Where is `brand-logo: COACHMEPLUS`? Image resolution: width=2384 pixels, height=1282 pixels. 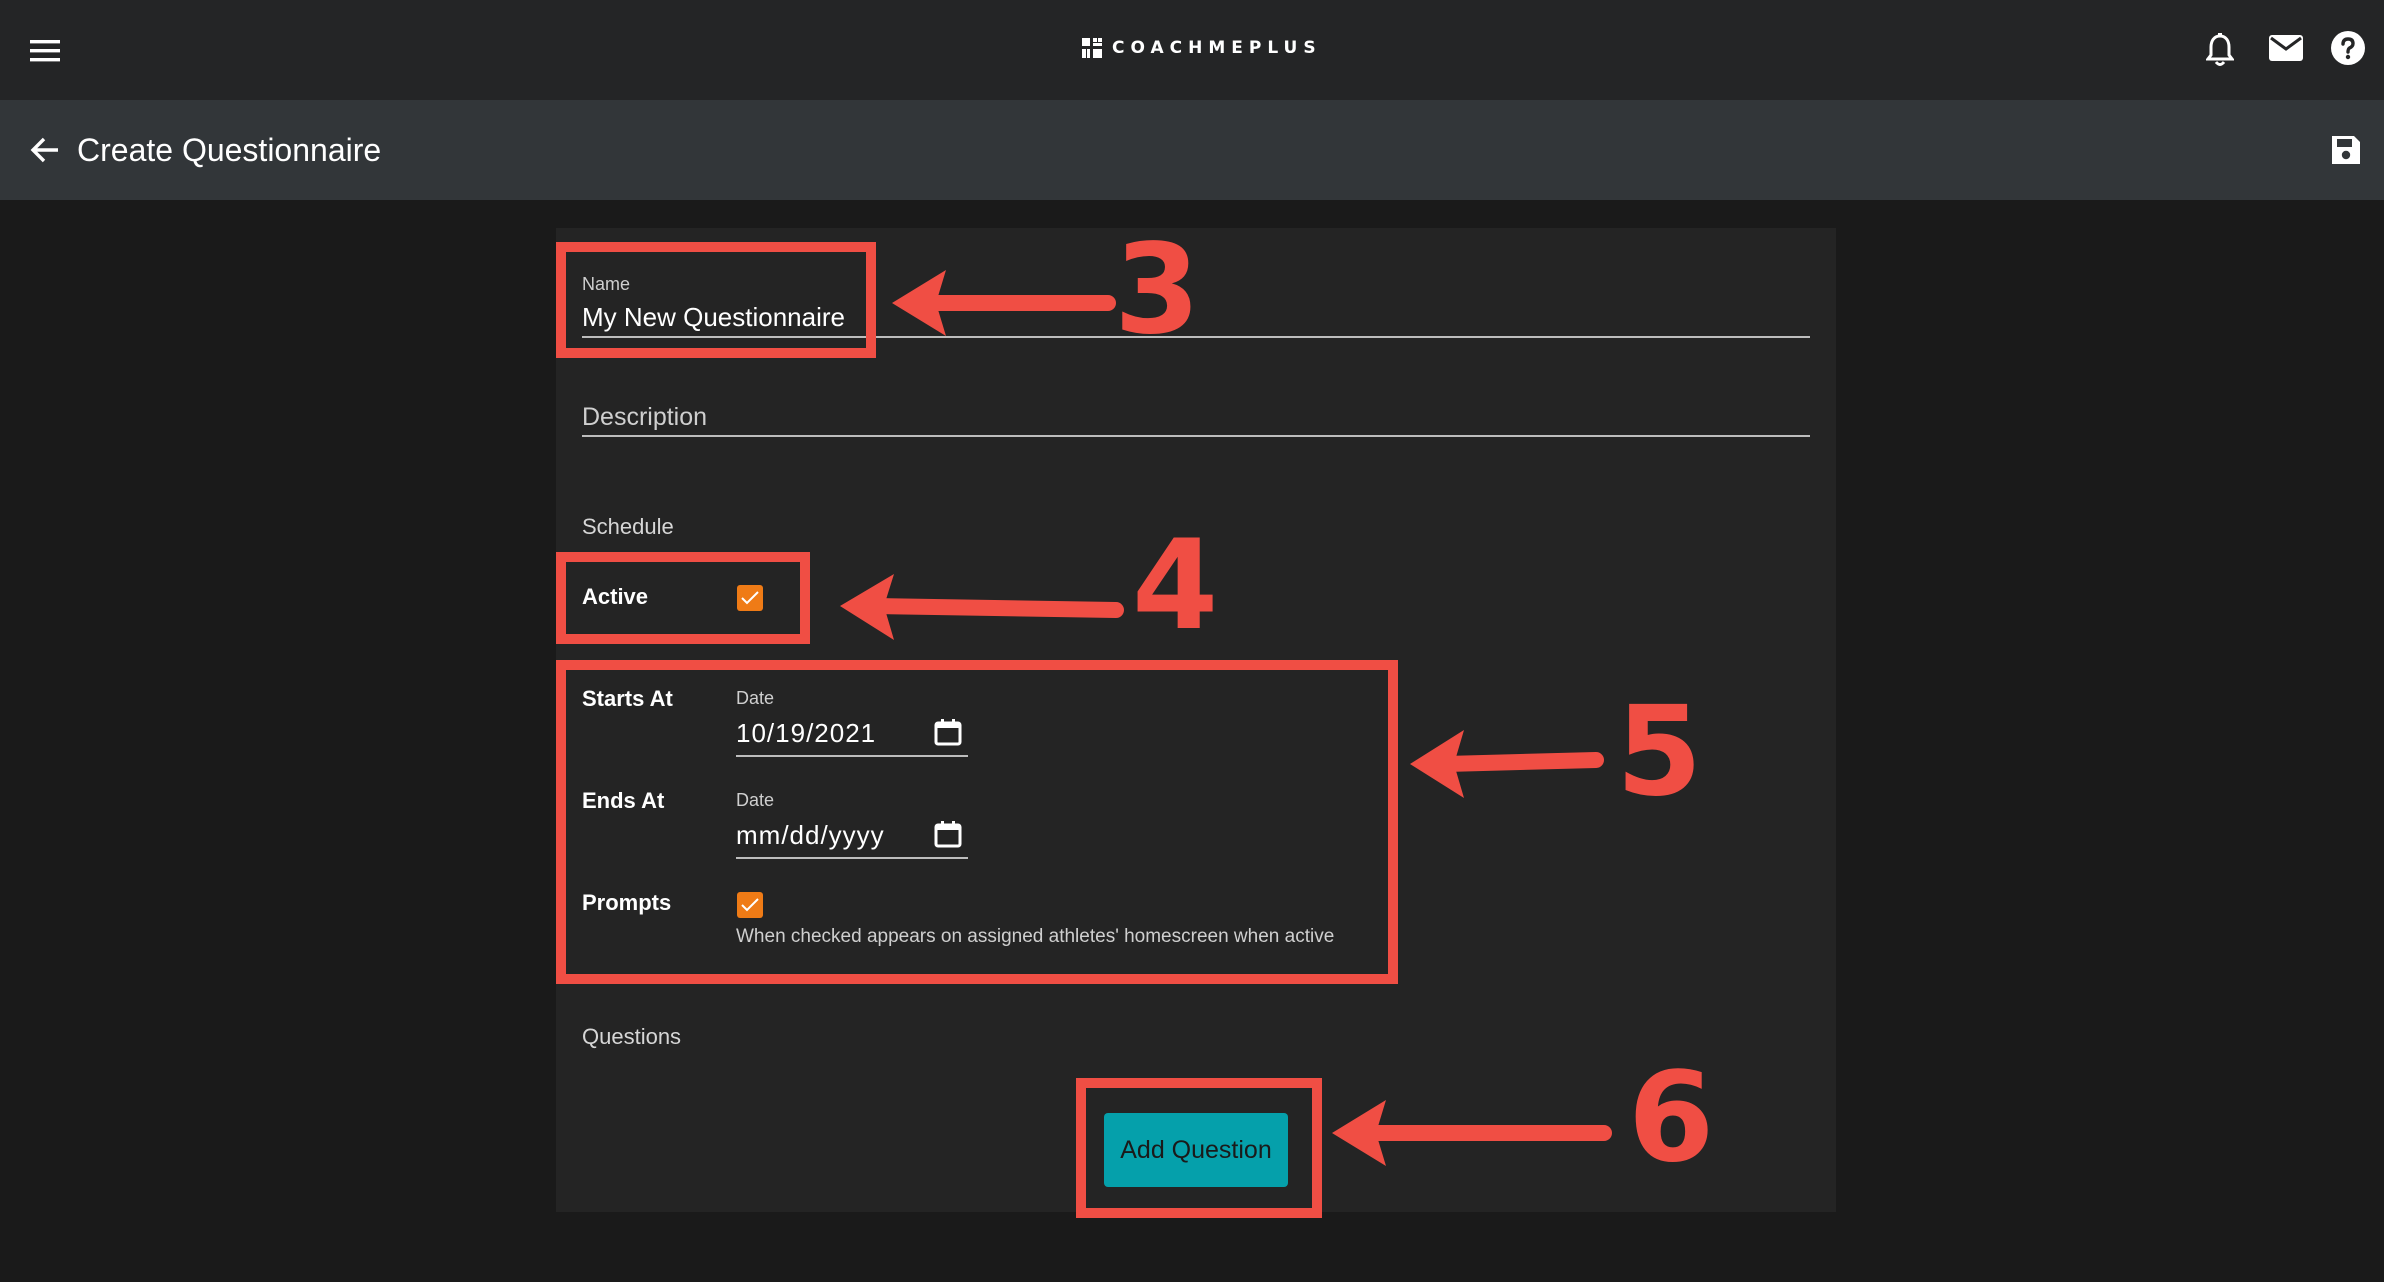
brand-logo: COACHMEPLUS is located at coordinates (1202, 48).